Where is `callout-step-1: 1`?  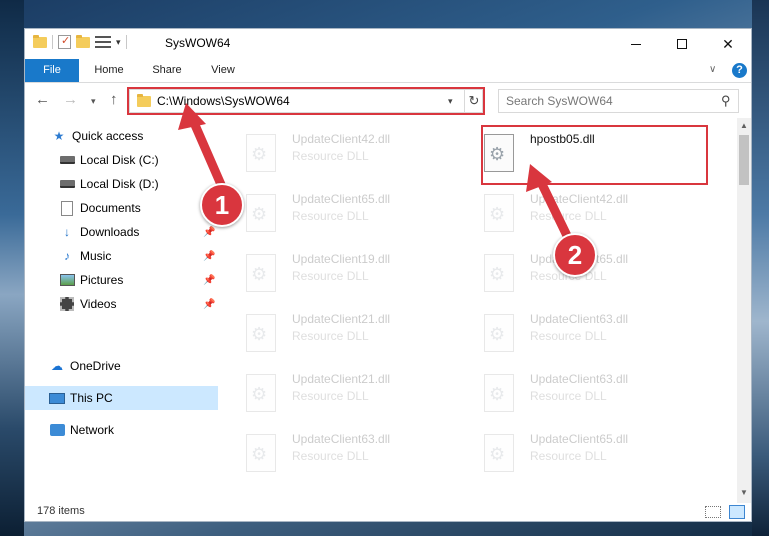
callout-step-1: 1 is located at coordinates (222, 205).